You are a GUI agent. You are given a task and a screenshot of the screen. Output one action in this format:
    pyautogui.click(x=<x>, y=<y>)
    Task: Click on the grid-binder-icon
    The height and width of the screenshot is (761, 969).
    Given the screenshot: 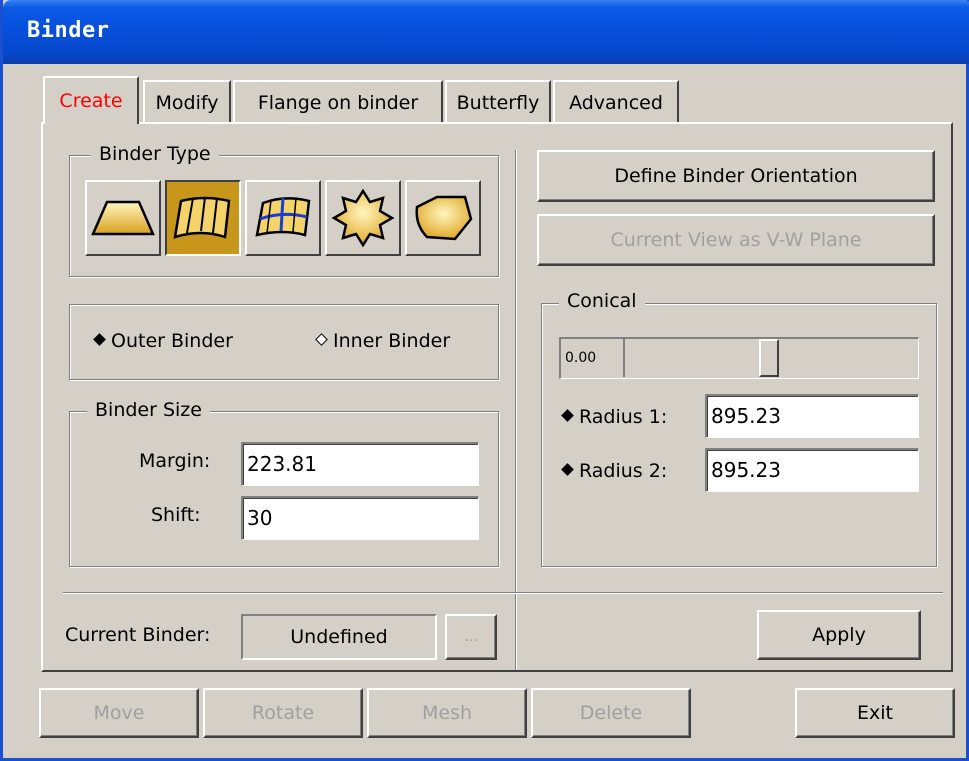 What is the action you would take?
    pyautogui.click(x=283, y=217)
    